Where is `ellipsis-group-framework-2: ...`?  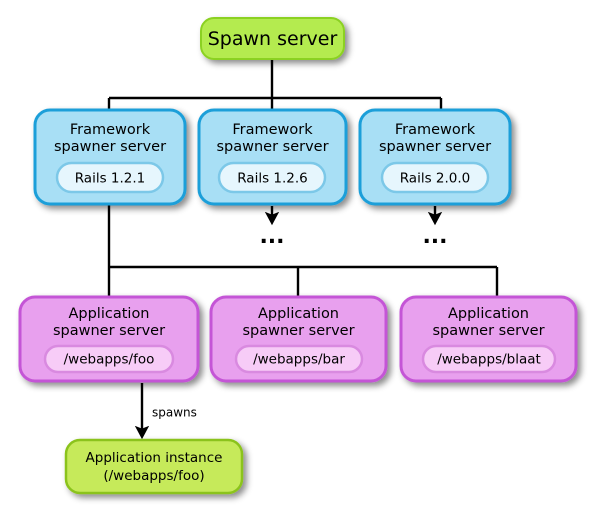
ellipsis-group-framework-2: ... is located at coordinates (272, 227).